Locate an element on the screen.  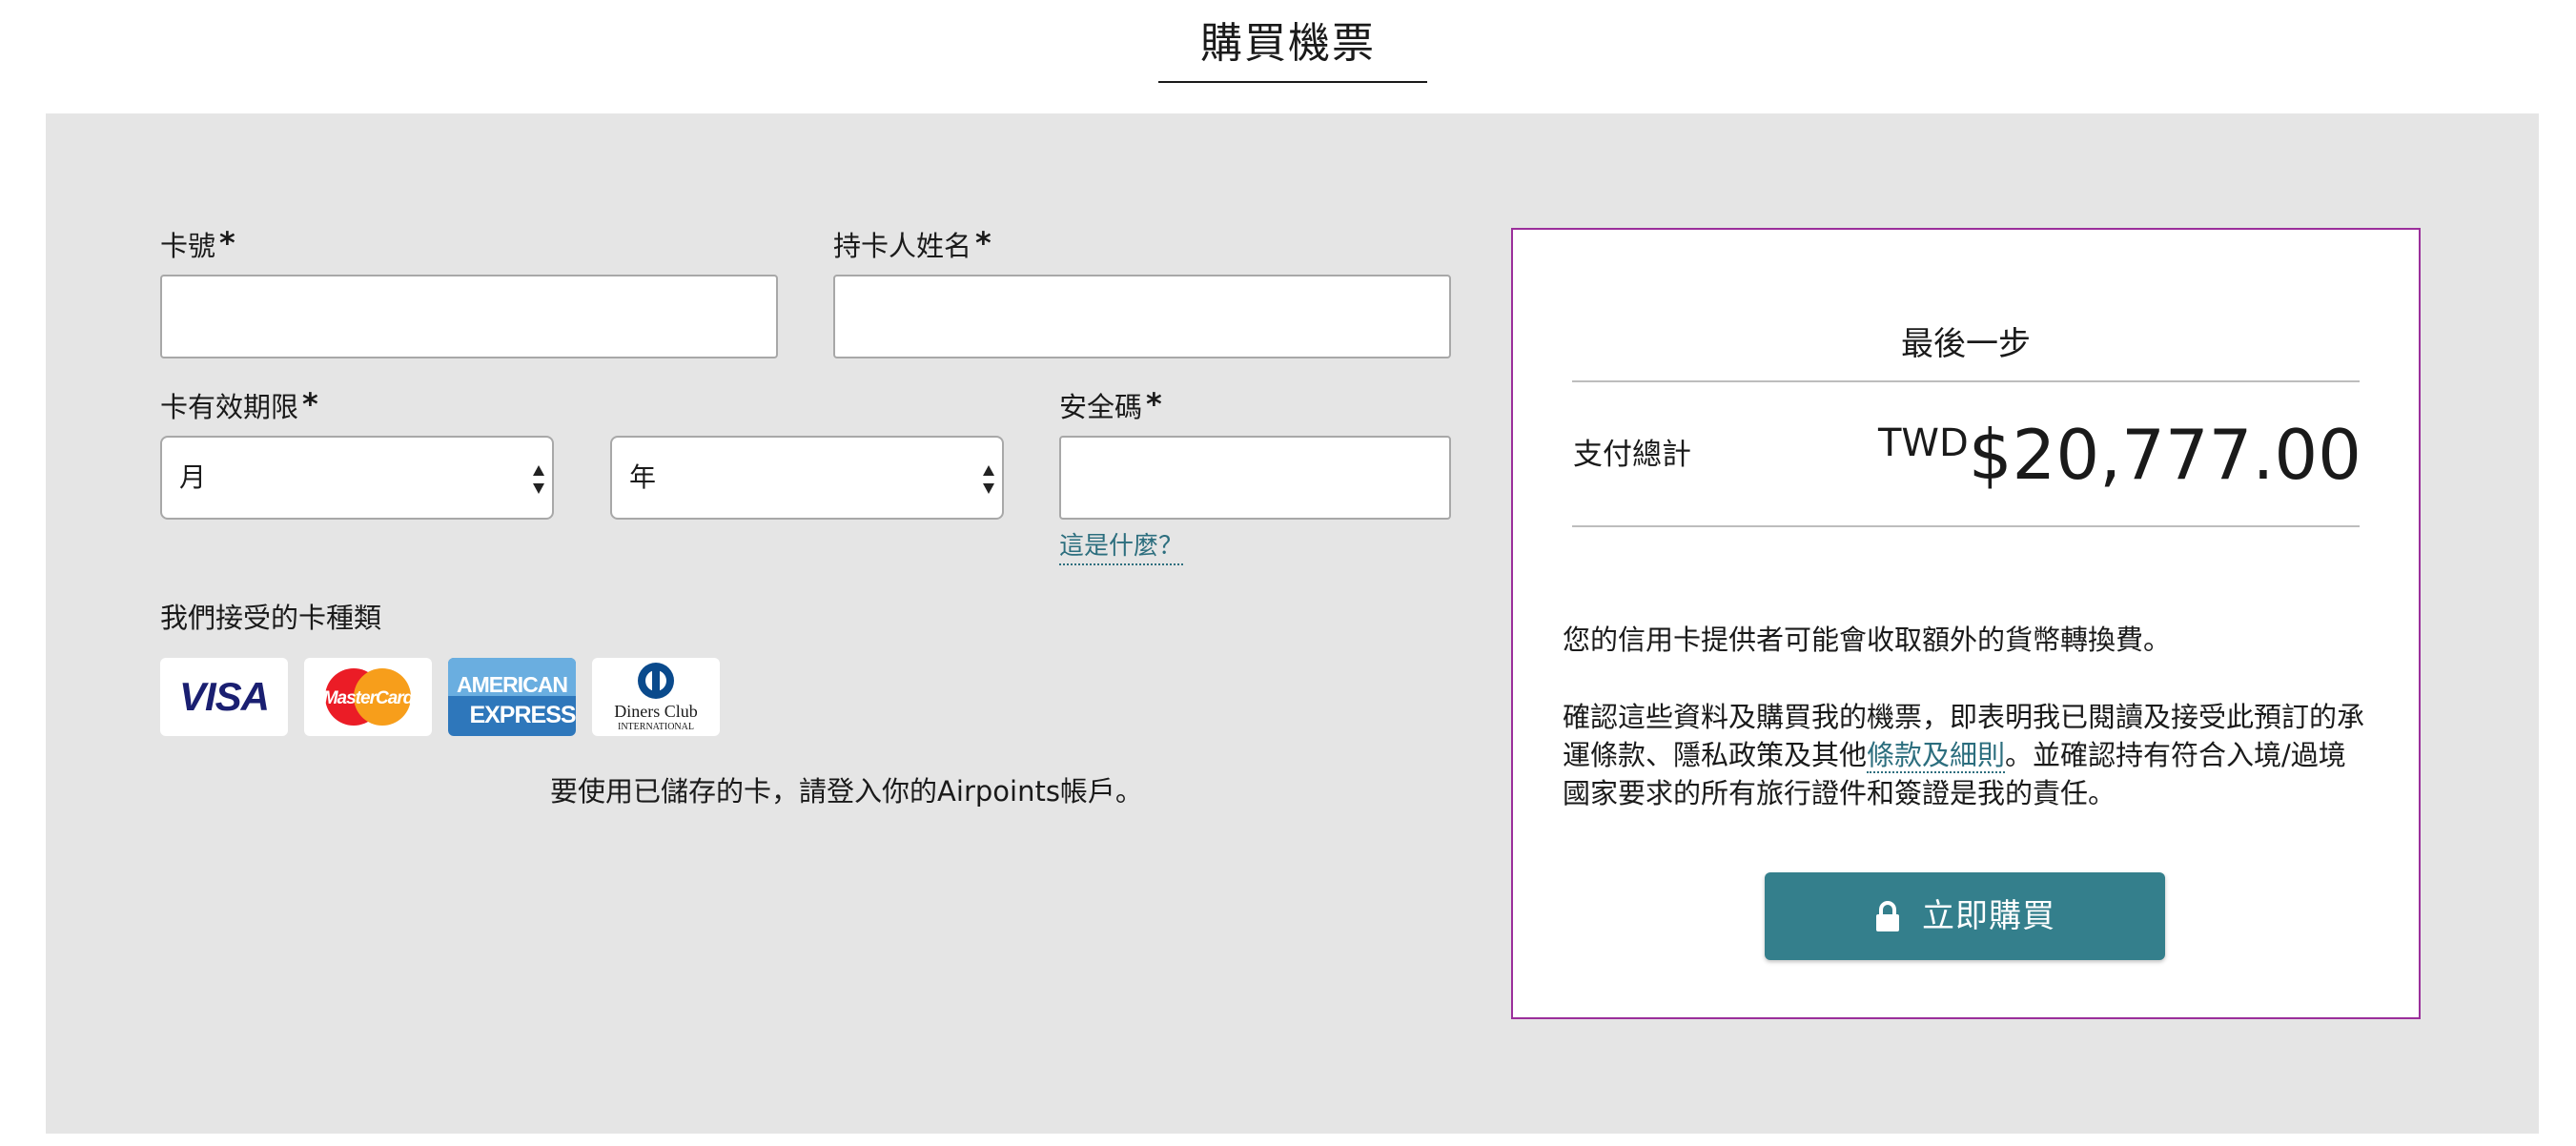
card-number-label-text: 卡號 is located at coordinates (188, 246).